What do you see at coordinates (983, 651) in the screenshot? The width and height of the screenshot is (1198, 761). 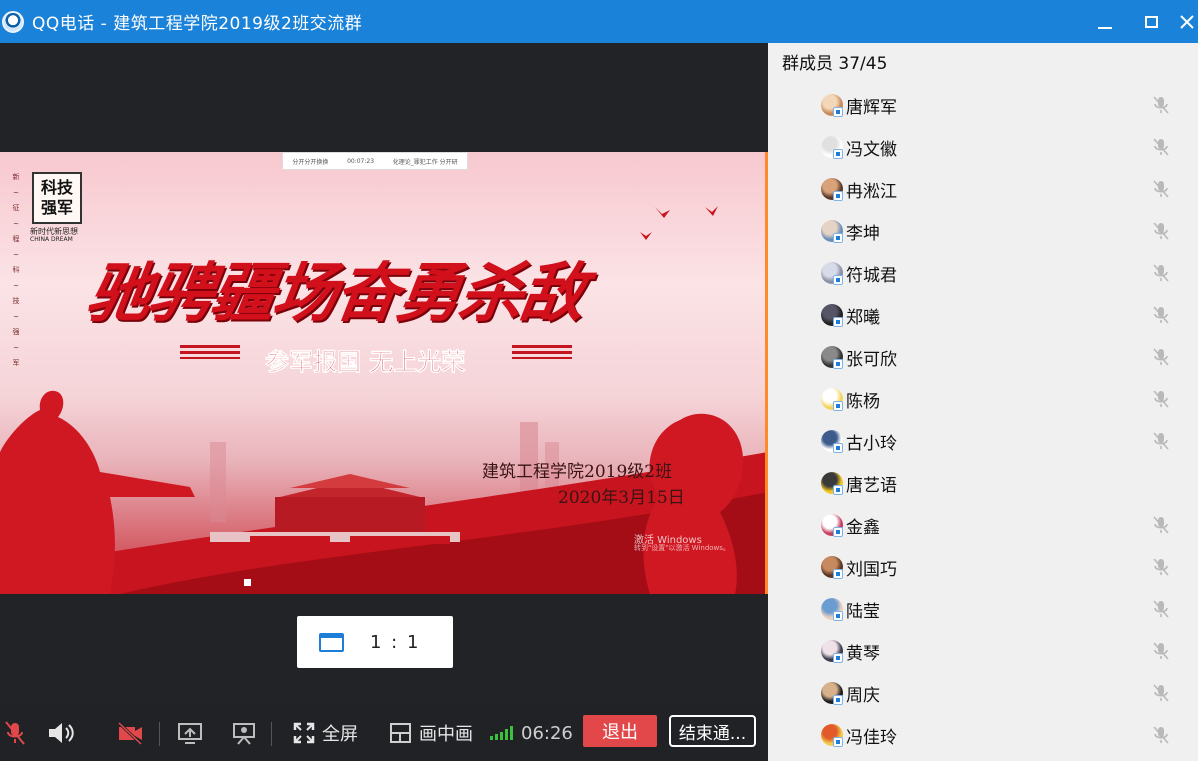 I see `member-row: 黄琴` at bounding box center [983, 651].